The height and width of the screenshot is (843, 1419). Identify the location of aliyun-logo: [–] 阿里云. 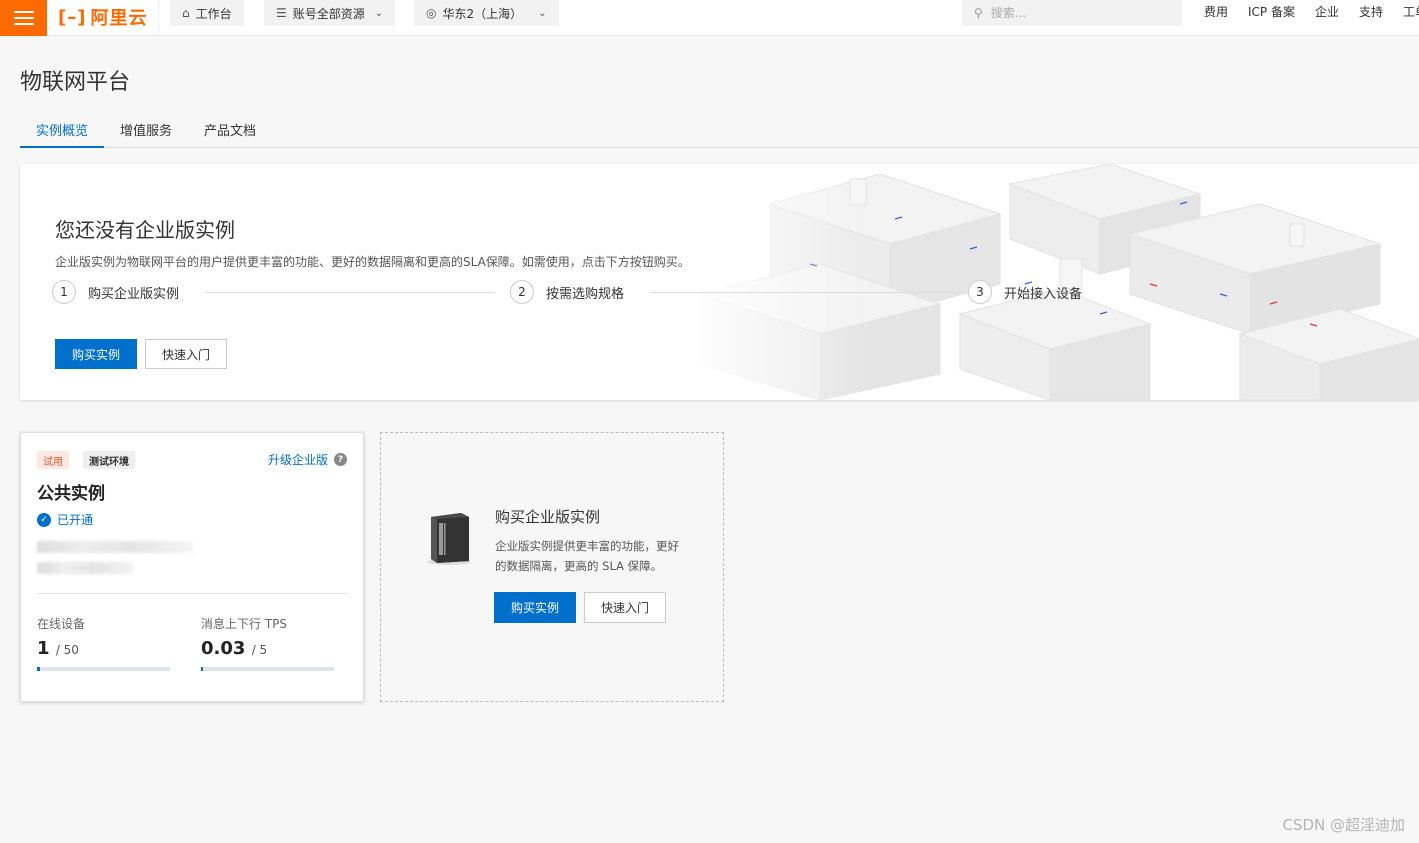
(102, 17).